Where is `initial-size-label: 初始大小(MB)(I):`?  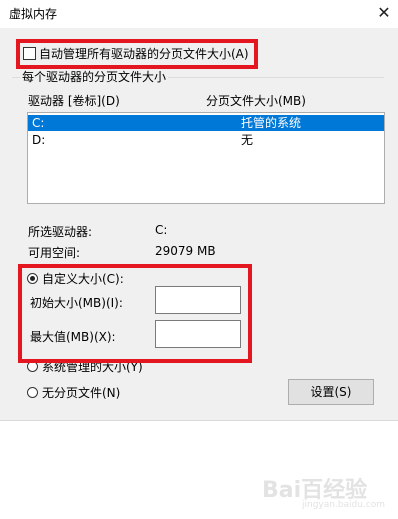
initial-size-label: 初始大小(MB)(I): is located at coordinates (76, 303).